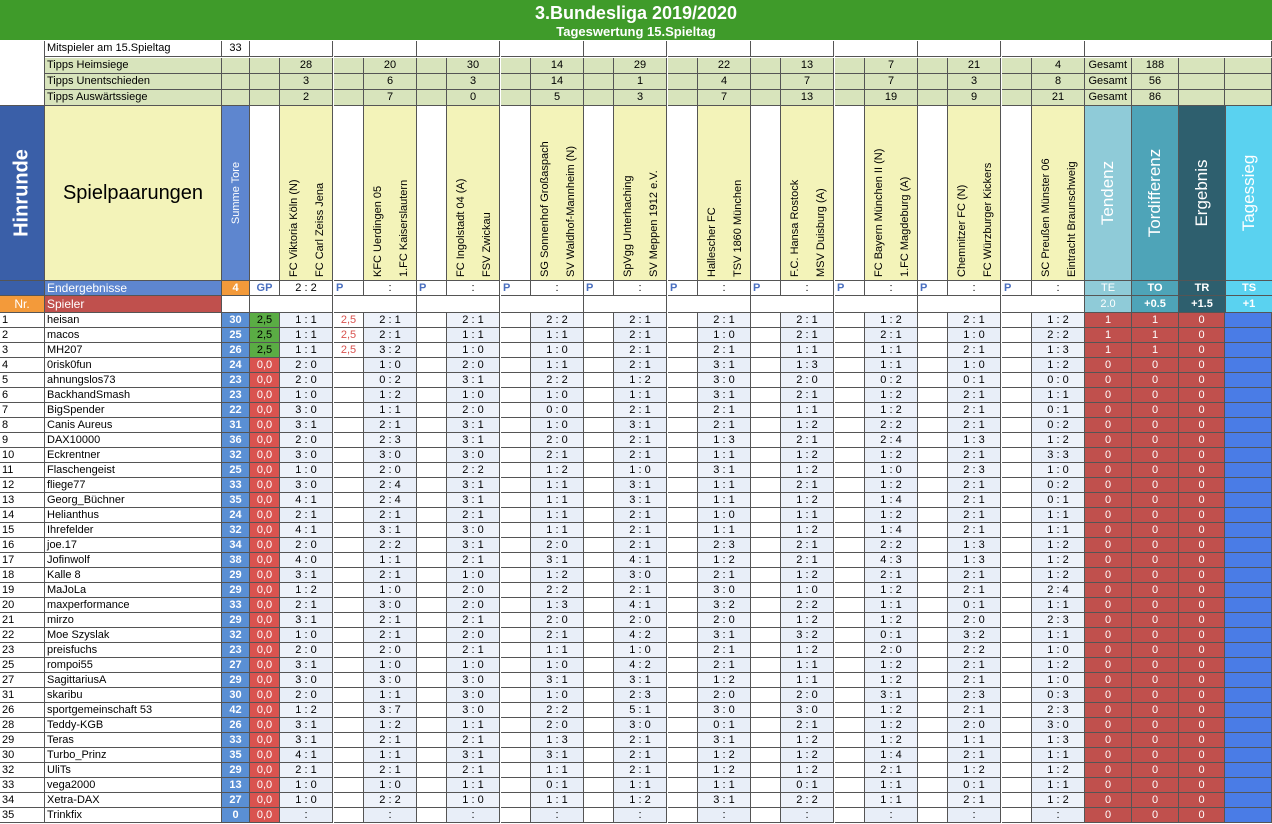 The width and height of the screenshot is (1272, 824). I want to click on player-tip: 0, so click(557, 410).